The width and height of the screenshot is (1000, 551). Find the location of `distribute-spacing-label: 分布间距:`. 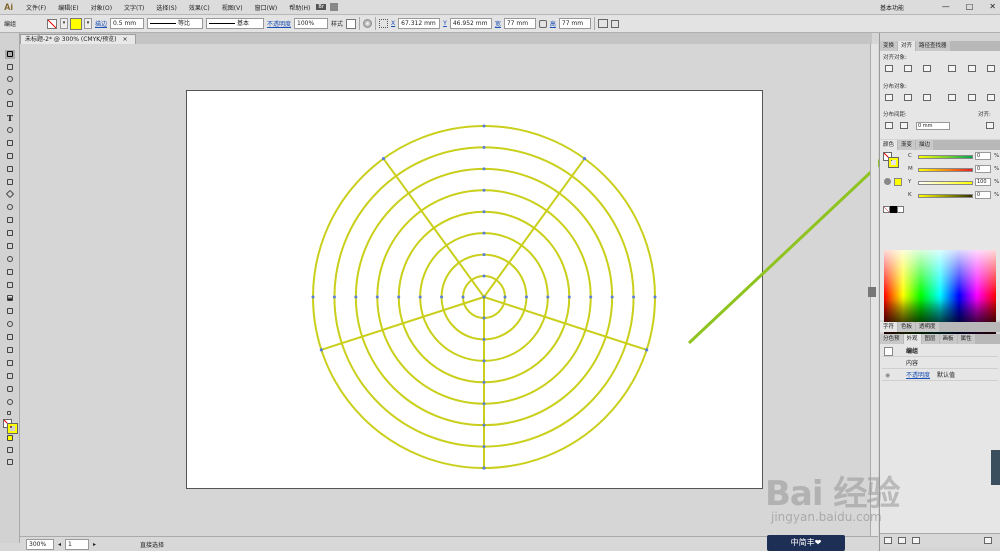

distribute-spacing-label: 分布间距: is located at coordinates (895, 115).